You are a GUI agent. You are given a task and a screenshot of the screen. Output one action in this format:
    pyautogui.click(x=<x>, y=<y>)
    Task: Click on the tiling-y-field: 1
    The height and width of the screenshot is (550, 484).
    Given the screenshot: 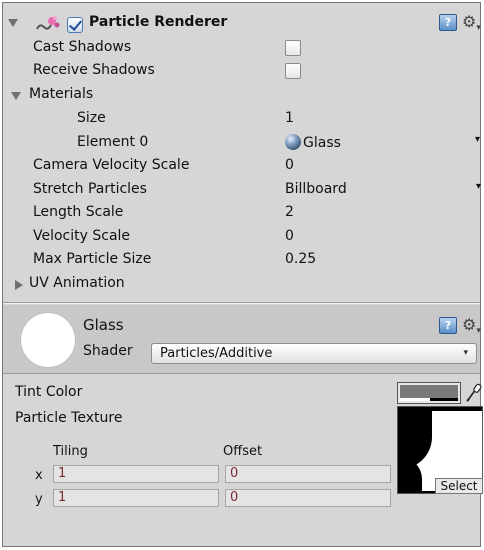 What is the action you would take?
    pyautogui.click(x=136, y=498)
    